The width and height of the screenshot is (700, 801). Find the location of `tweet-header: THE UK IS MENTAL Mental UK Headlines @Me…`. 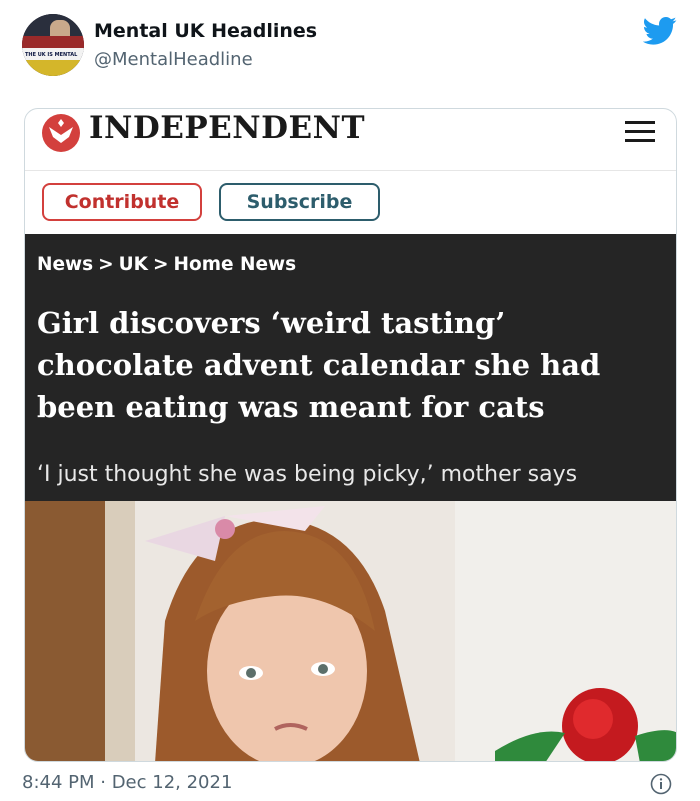

tweet-header: THE UK IS MENTAL Mental UK Headlines @Me… is located at coordinates (350, 50).